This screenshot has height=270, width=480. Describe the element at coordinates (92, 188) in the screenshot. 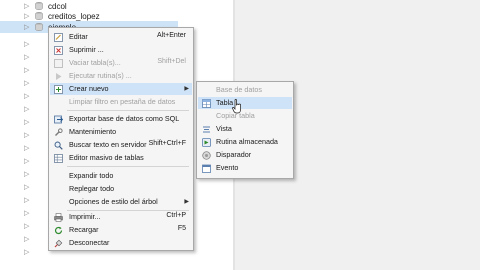

I see `menu-item-label: Replegar todo` at that location.